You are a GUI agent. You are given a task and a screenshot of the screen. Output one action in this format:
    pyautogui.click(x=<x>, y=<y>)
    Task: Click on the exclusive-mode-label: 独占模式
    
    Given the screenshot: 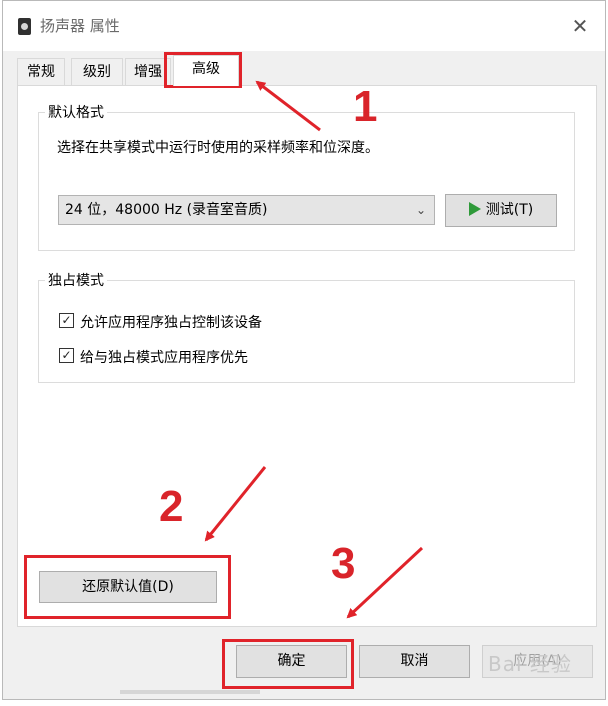 What is the action you would take?
    pyautogui.click(x=76, y=280)
    